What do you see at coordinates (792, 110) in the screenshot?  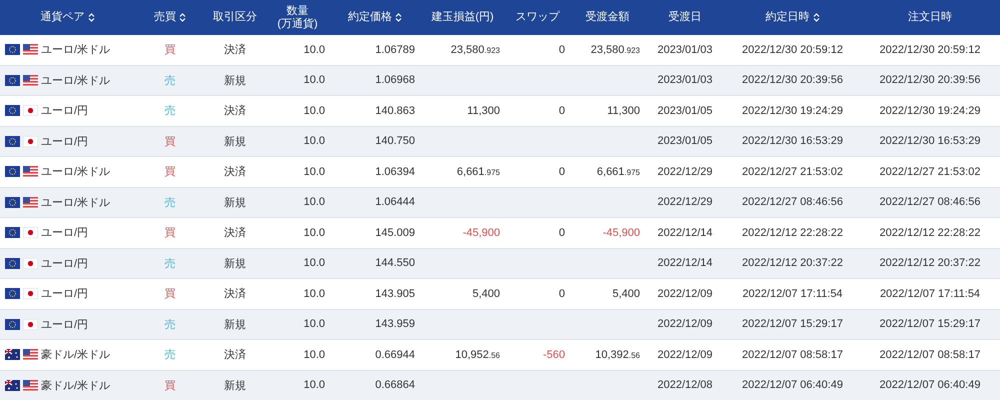 I see `execution-datetime: 2022/12/30 19:24:29` at bounding box center [792, 110].